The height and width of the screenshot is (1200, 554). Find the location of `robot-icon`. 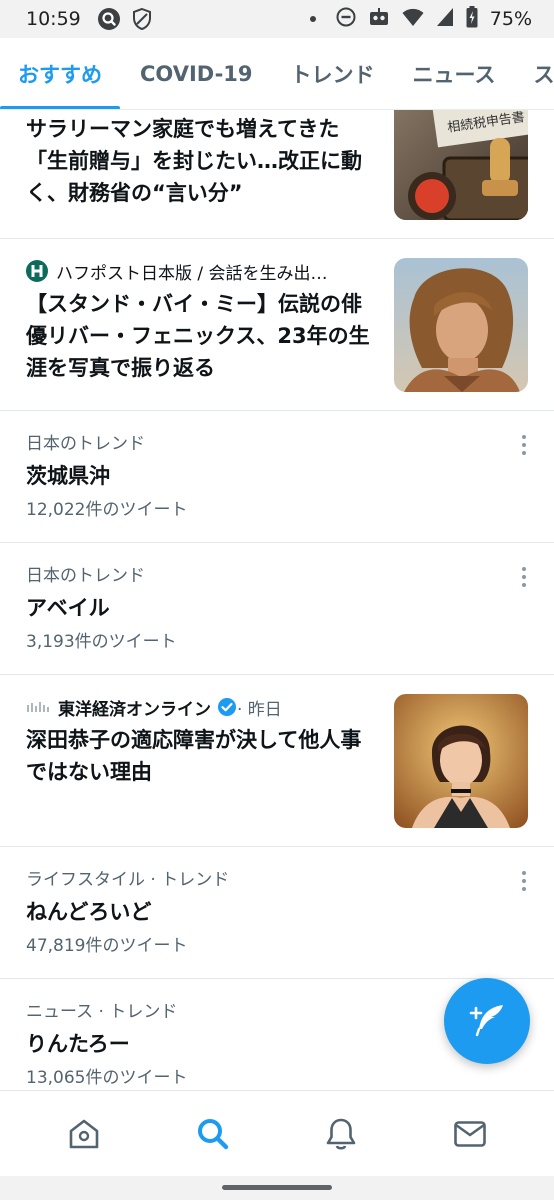

robot-icon is located at coordinates (379, 19).